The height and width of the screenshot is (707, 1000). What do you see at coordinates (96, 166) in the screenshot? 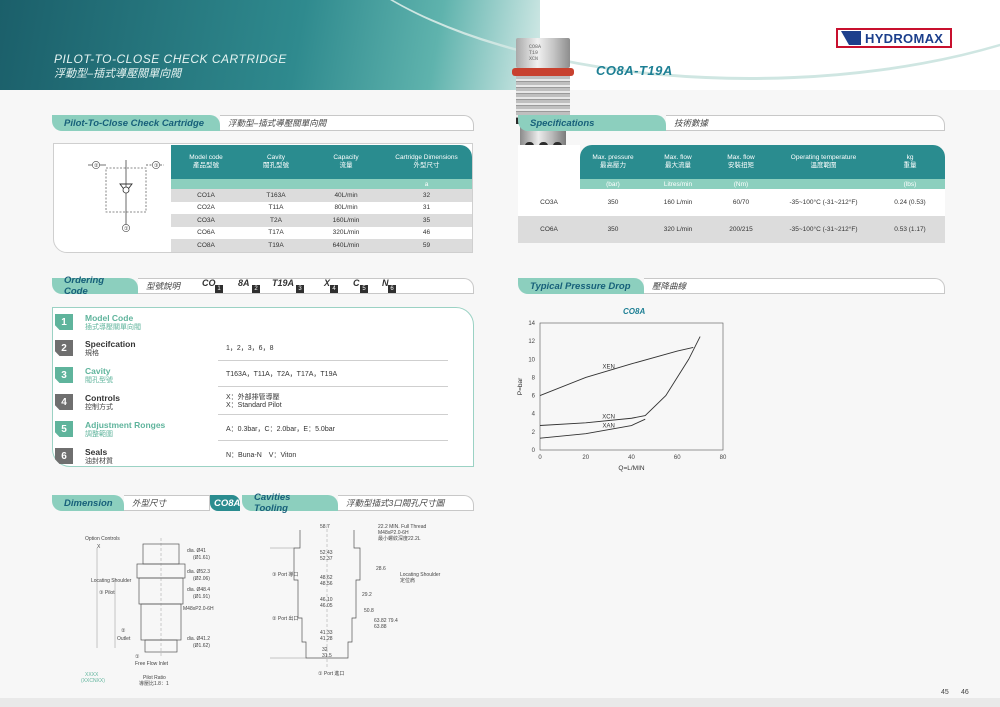
I see `symbol-port-2: ②` at bounding box center [96, 166].